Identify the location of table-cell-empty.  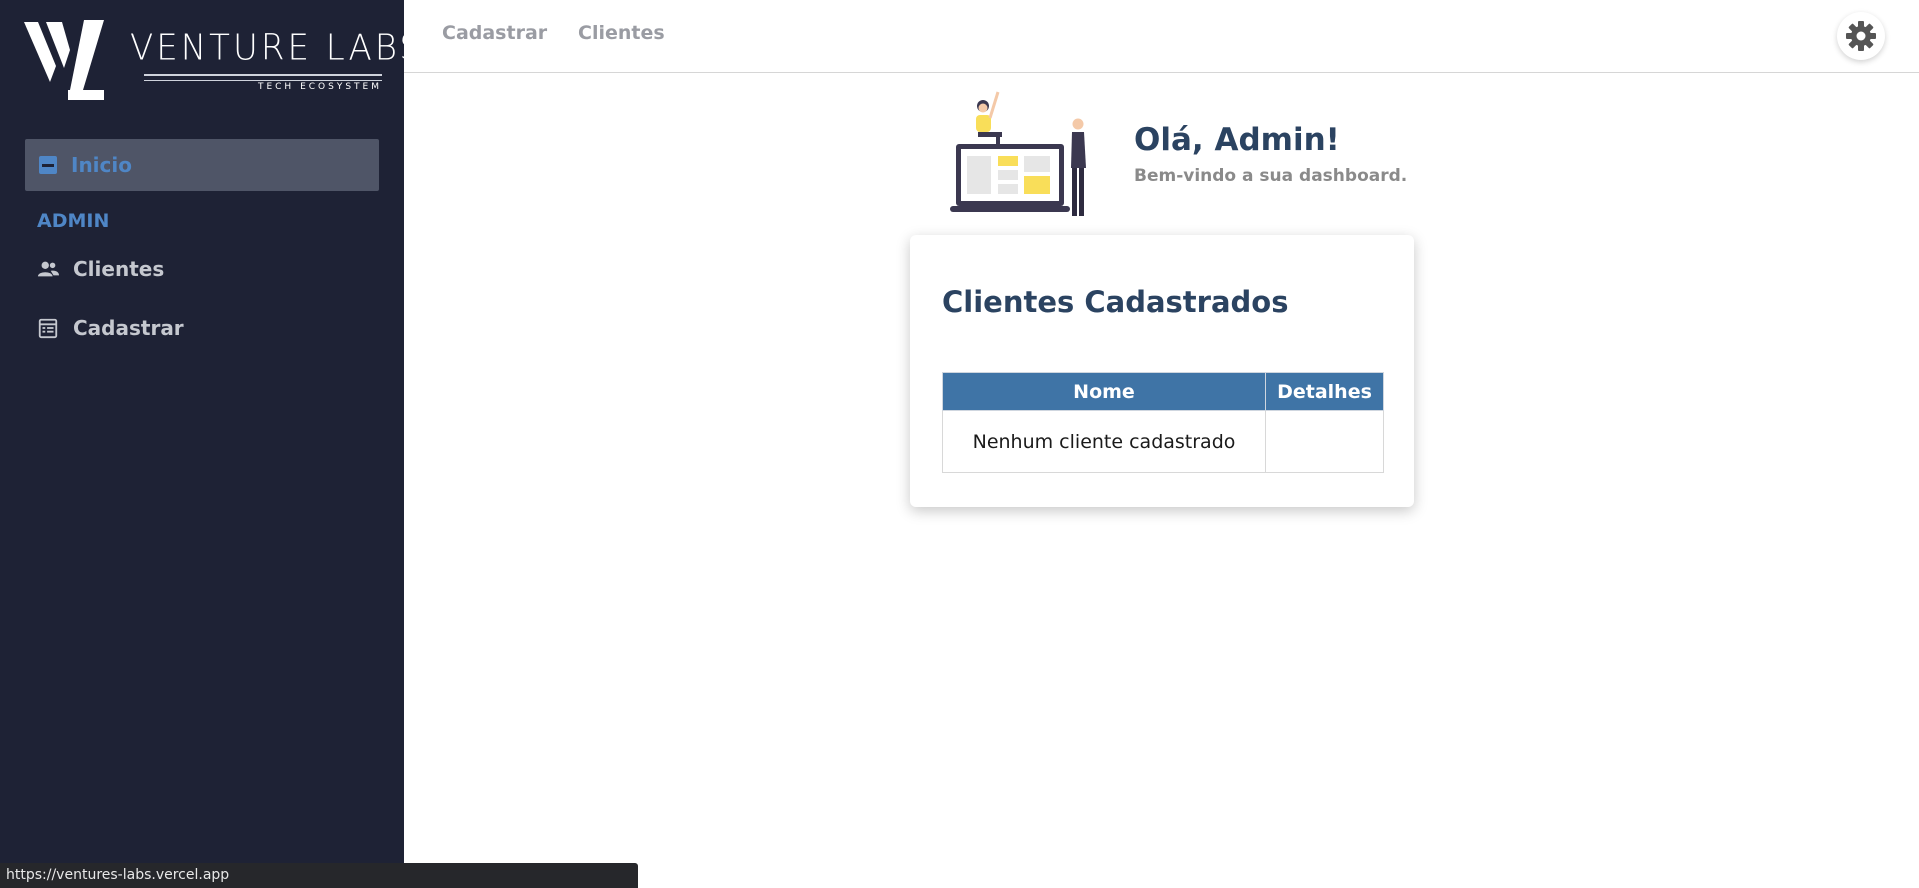
(1324, 441).